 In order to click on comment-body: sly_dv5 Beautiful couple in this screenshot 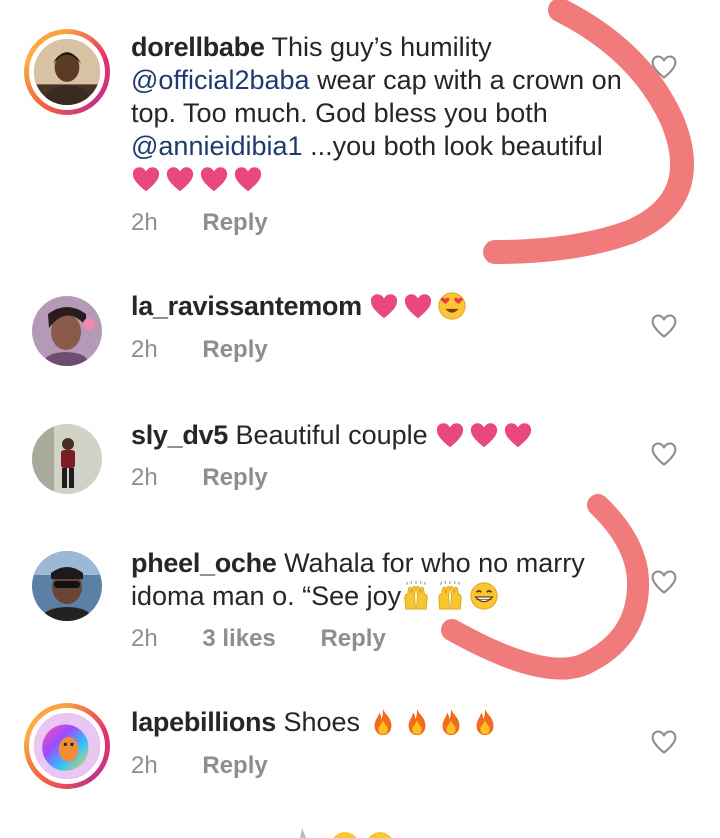, I will do `click(386, 436)`.